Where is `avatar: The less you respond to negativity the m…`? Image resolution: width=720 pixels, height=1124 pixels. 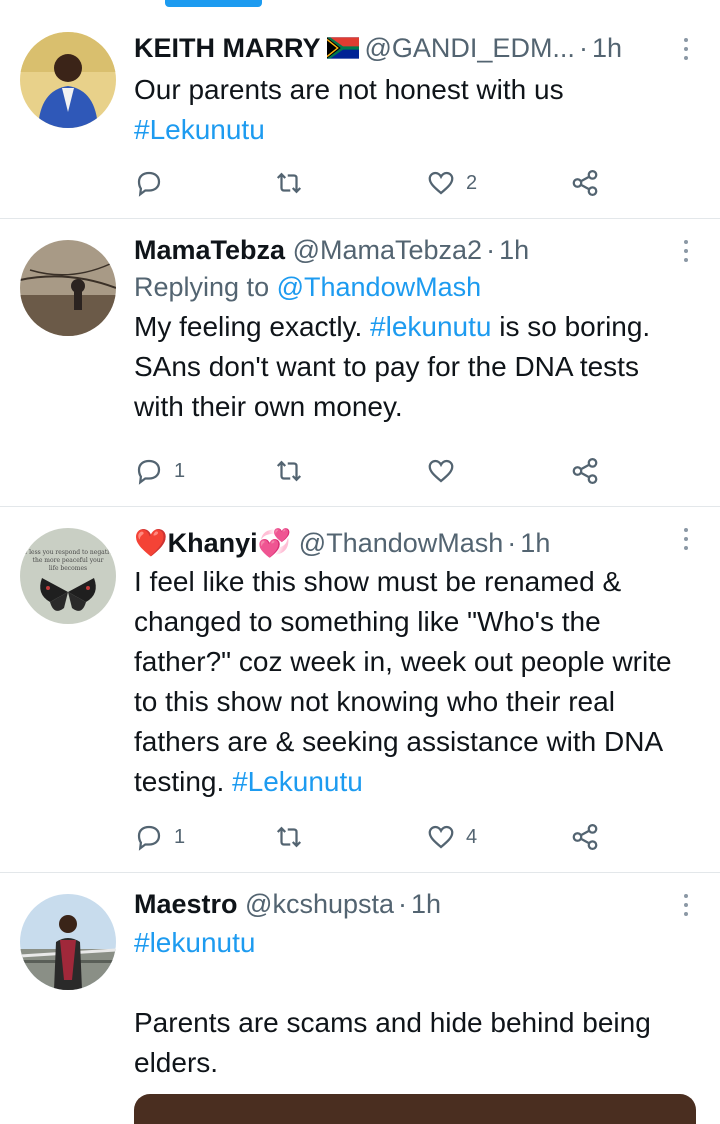 avatar: The less you respond to negativity the m… is located at coordinates (68, 576).